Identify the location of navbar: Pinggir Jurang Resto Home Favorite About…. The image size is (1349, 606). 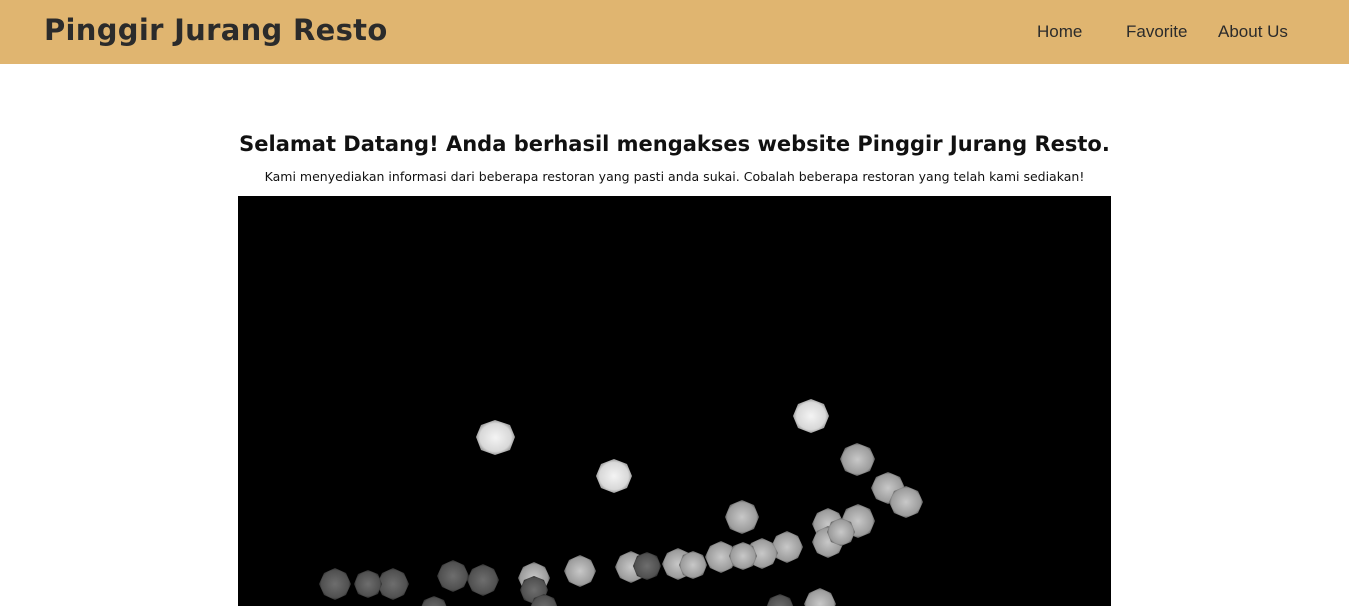
(674, 32).